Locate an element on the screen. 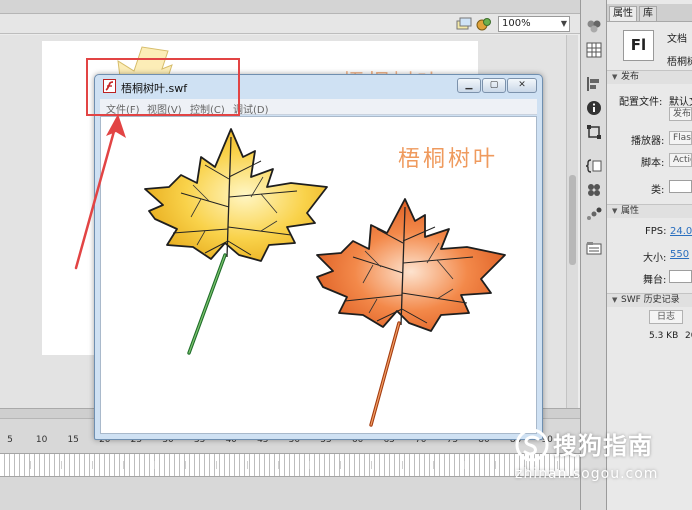  publish-section-title: 发布 is located at coordinates (630, 77).